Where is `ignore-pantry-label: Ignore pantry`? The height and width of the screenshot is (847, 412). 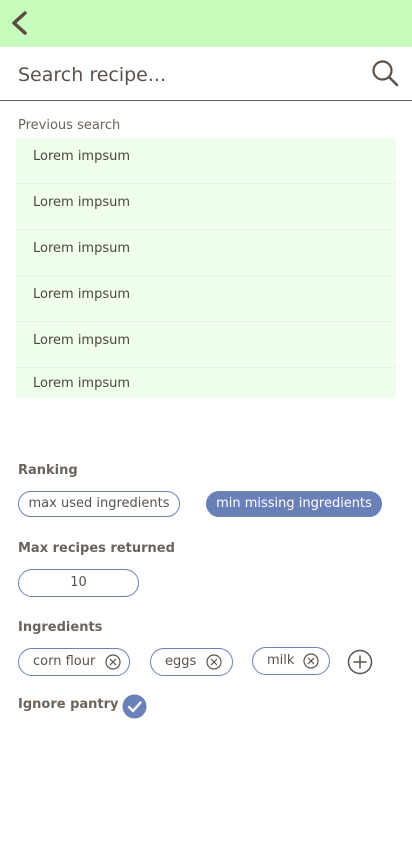 ignore-pantry-label: Ignore pantry is located at coordinates (68, 704).